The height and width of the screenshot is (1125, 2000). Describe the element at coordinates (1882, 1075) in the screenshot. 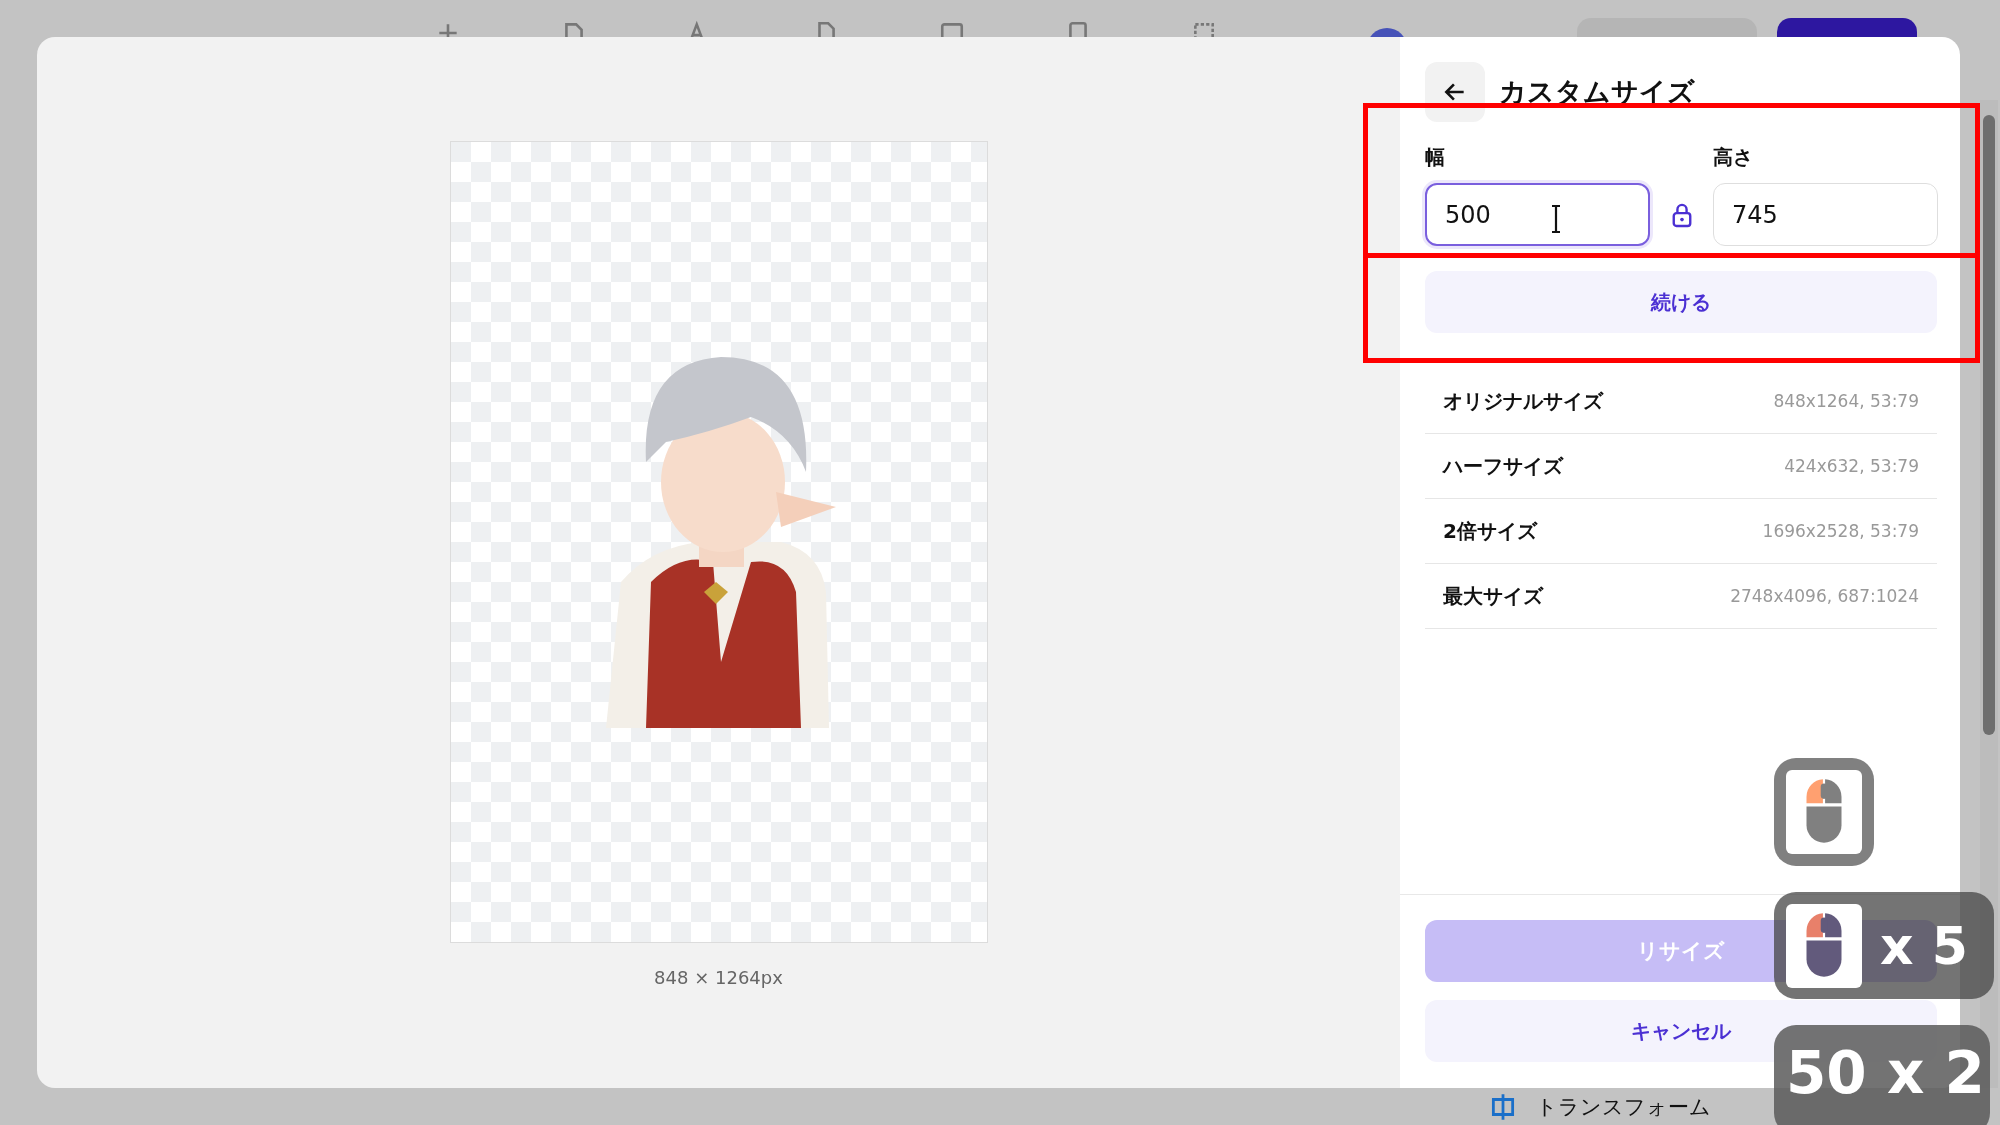

I see `keystroke-toast: 50 x 2` at that location.